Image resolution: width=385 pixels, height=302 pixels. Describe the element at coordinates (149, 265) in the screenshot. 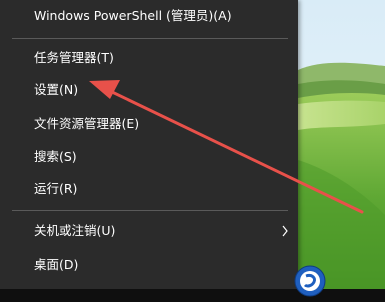

I see `menu-item-desktop: 桌面(D)` at that location.